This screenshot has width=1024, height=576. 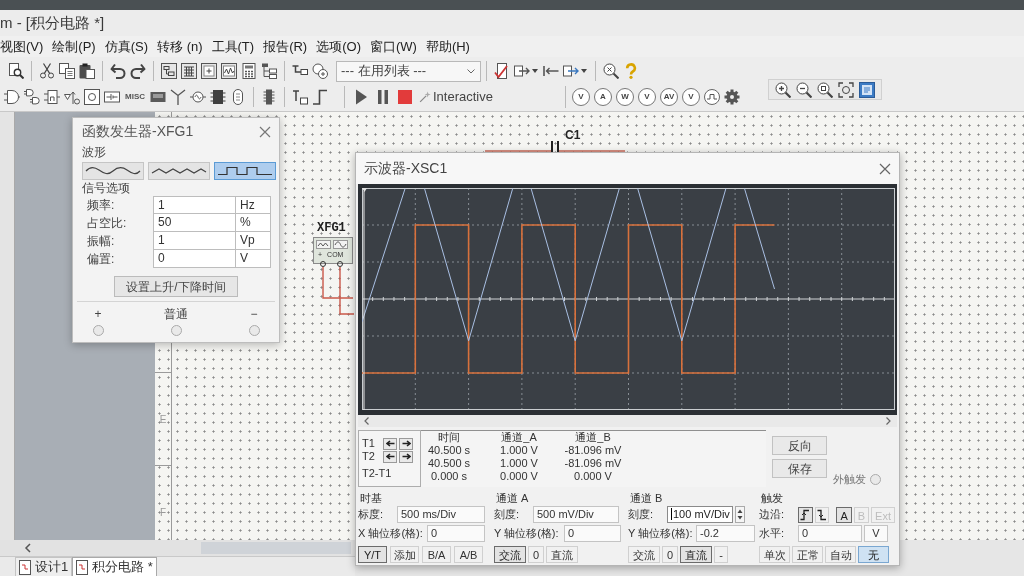 What do you see at coordinates (700, 514) in the screenshot?
I see `scale-field: 100 mV/Div` at bounding box center [700, 514].